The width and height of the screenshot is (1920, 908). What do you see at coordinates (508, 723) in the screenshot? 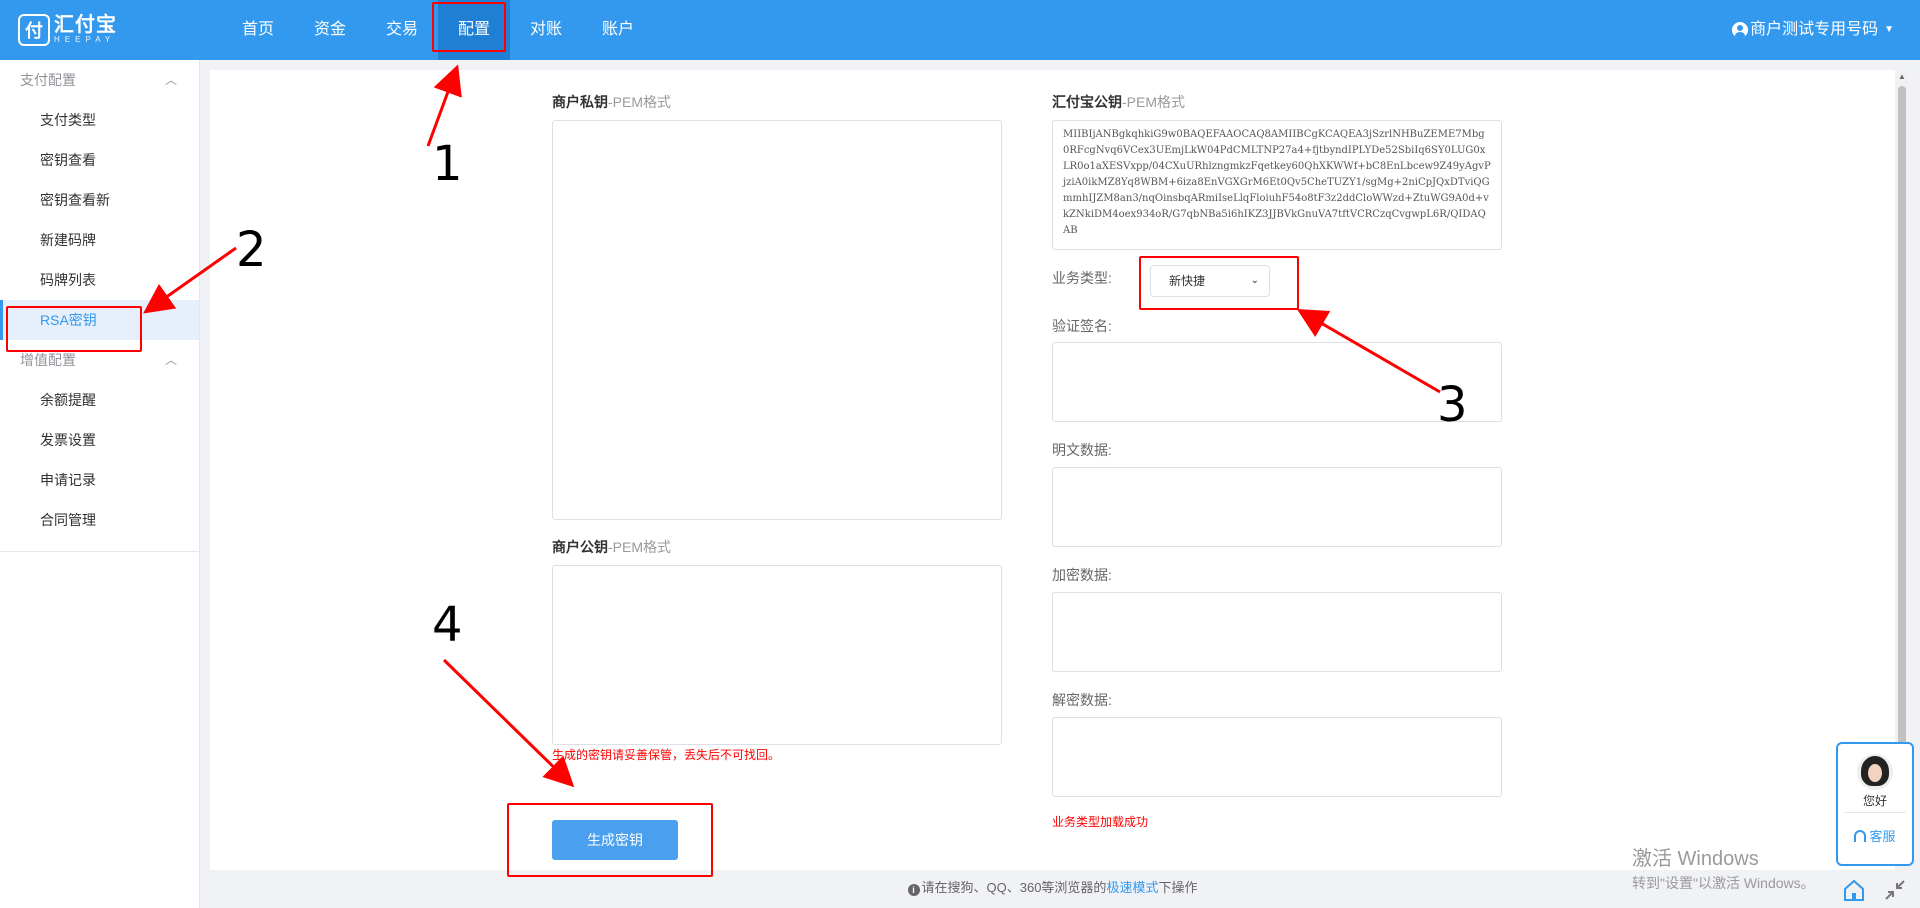
I see `arrow-to-generate` at bounding box center [508, 723].